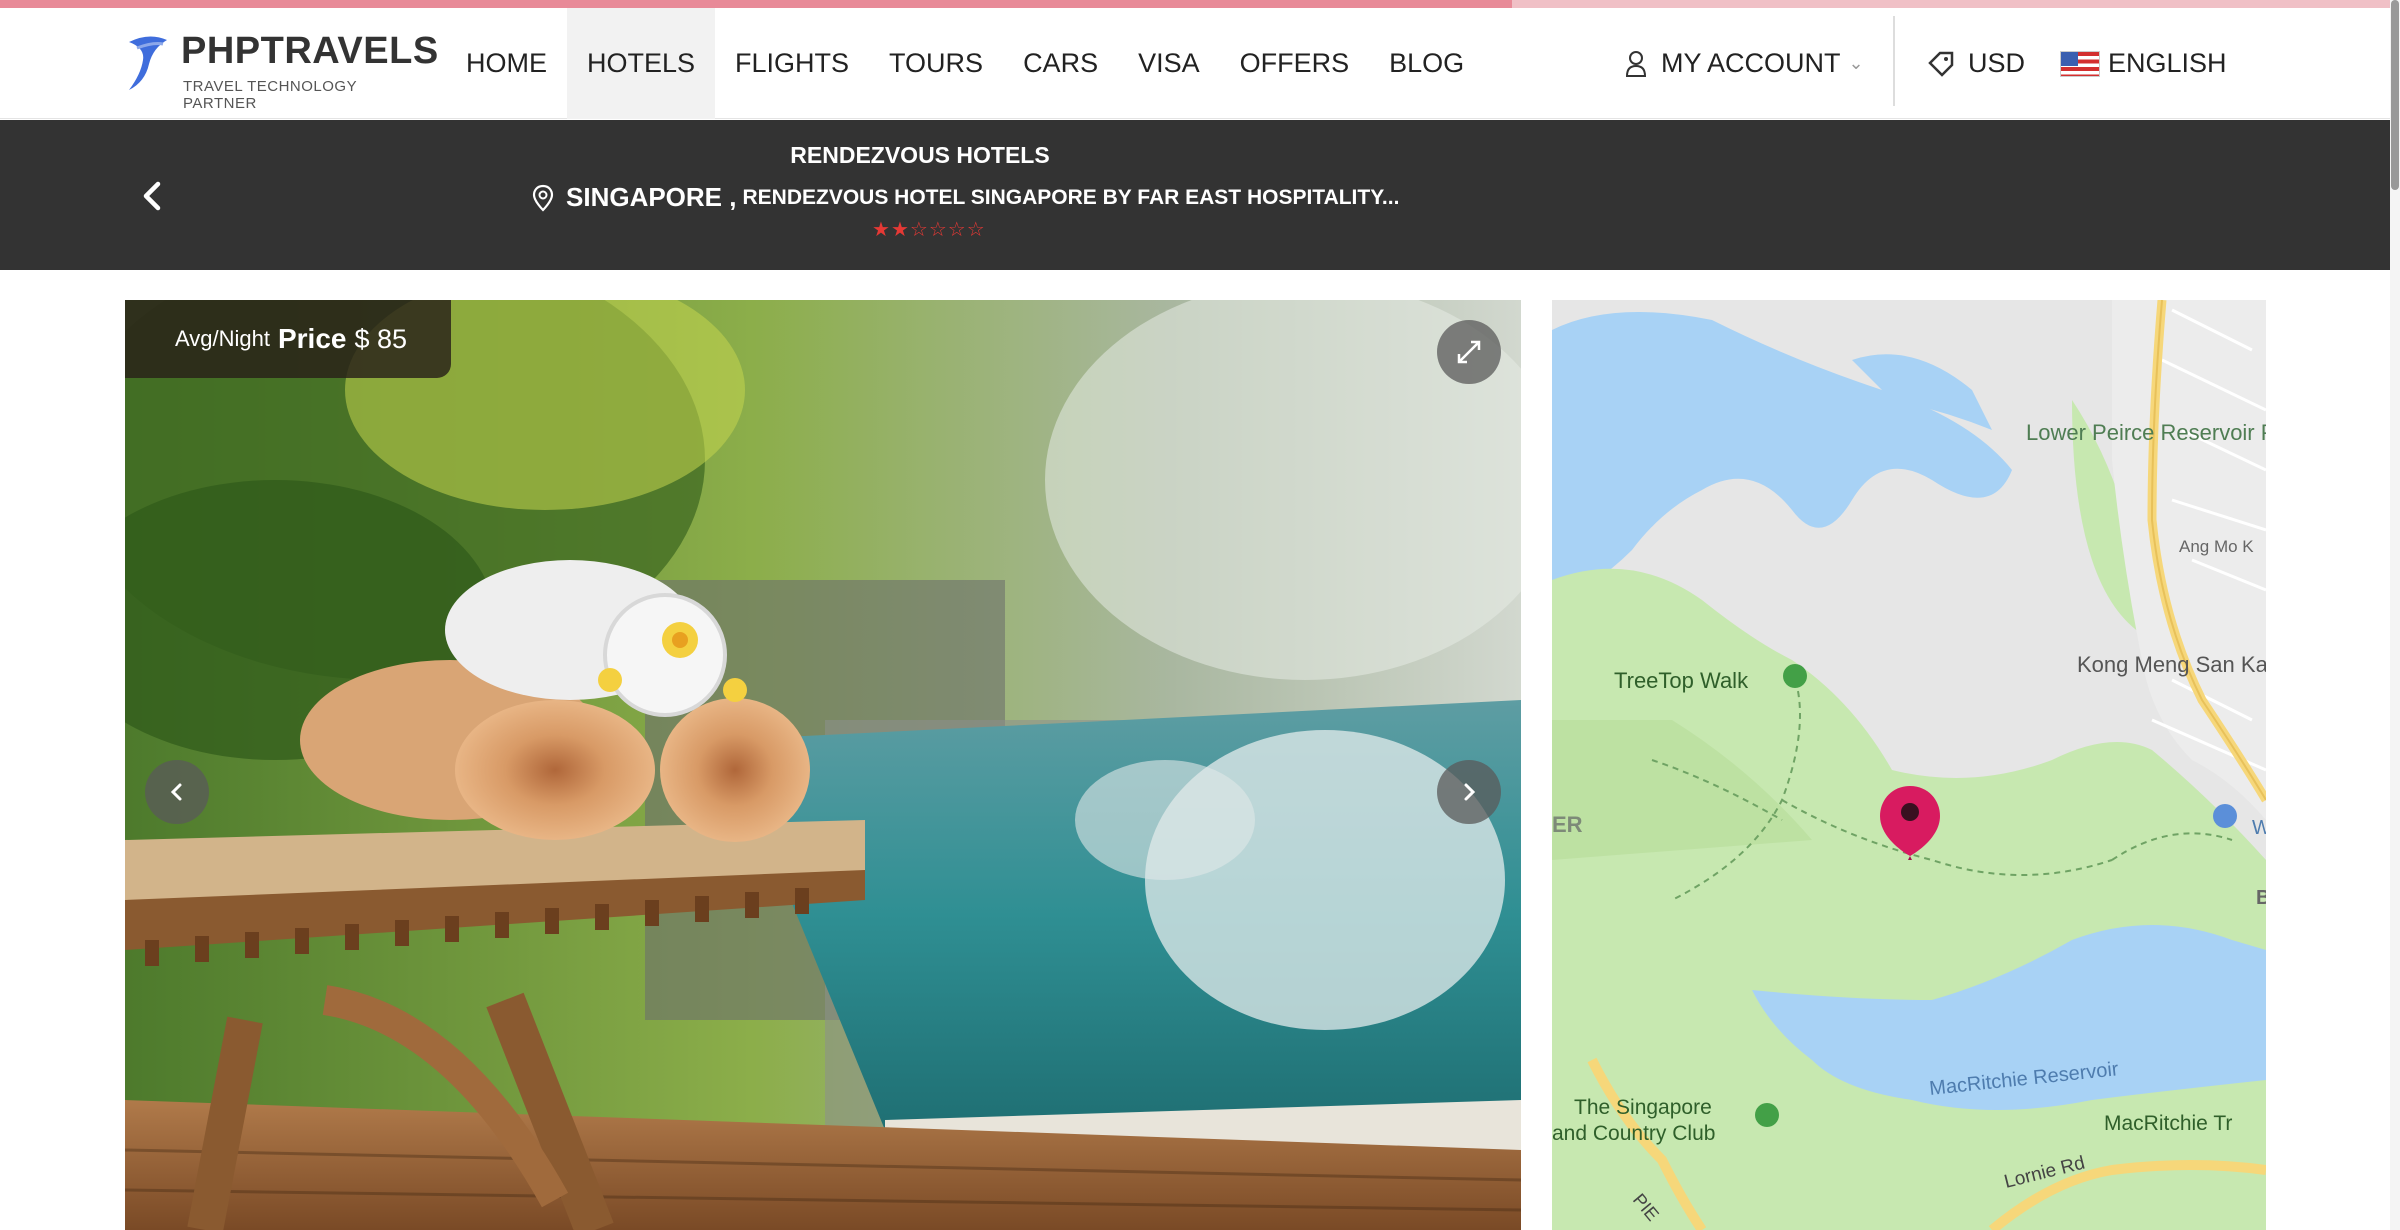  What do you see at coordinates (1894, 61) in the screenshot?
I see `header-divider` at bounding box center [1894, 61].